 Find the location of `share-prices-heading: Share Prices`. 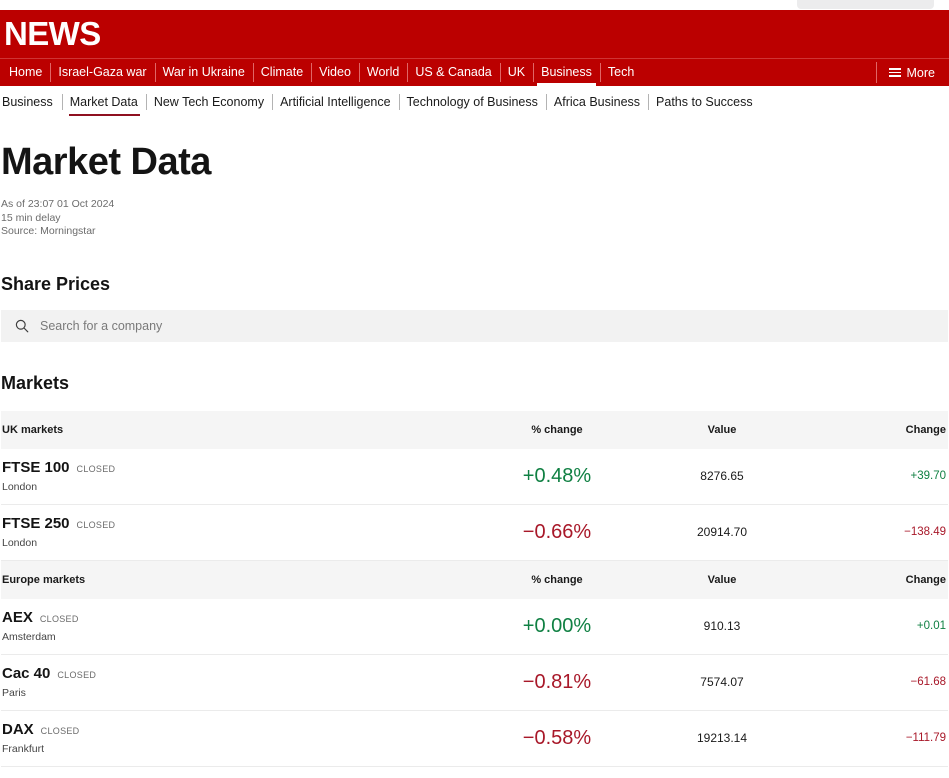

share-prices-heading: Share Prices is located at coordinates (56, 283).